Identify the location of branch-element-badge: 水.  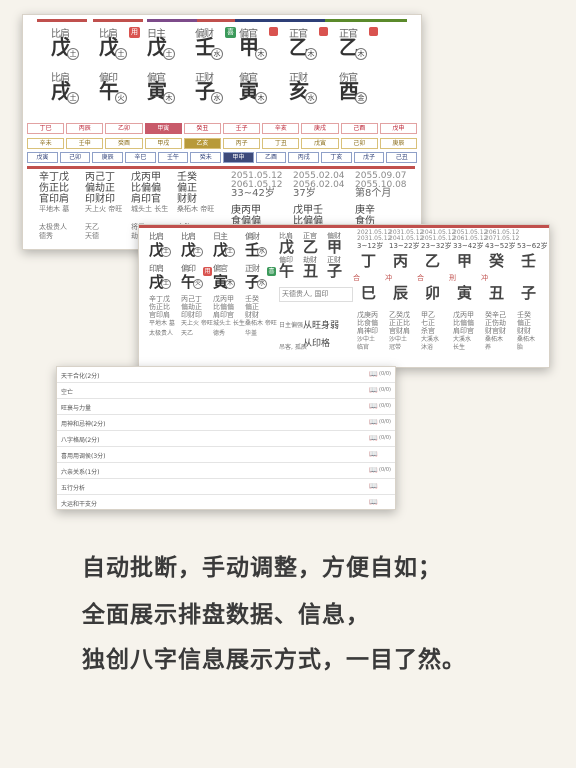
(311, 98).